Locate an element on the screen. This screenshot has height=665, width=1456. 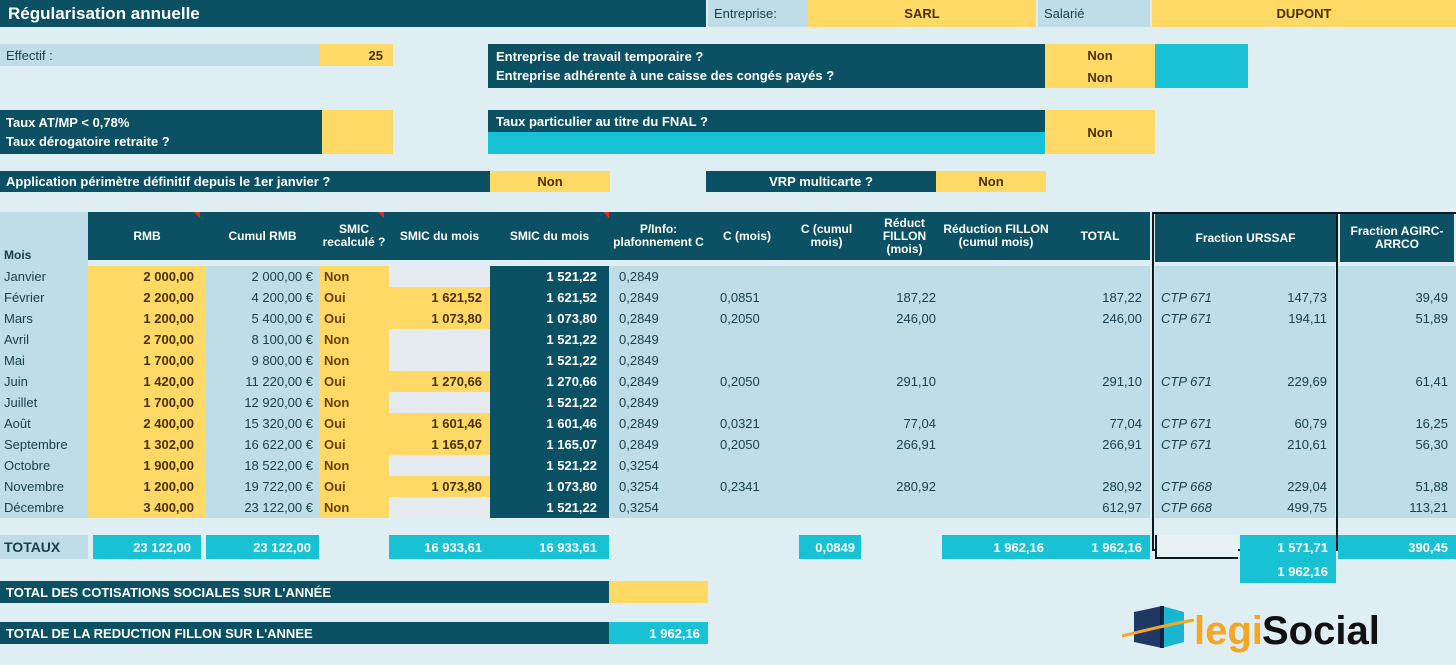
entreprise-value: SARL is located at coordinates (922, 13).